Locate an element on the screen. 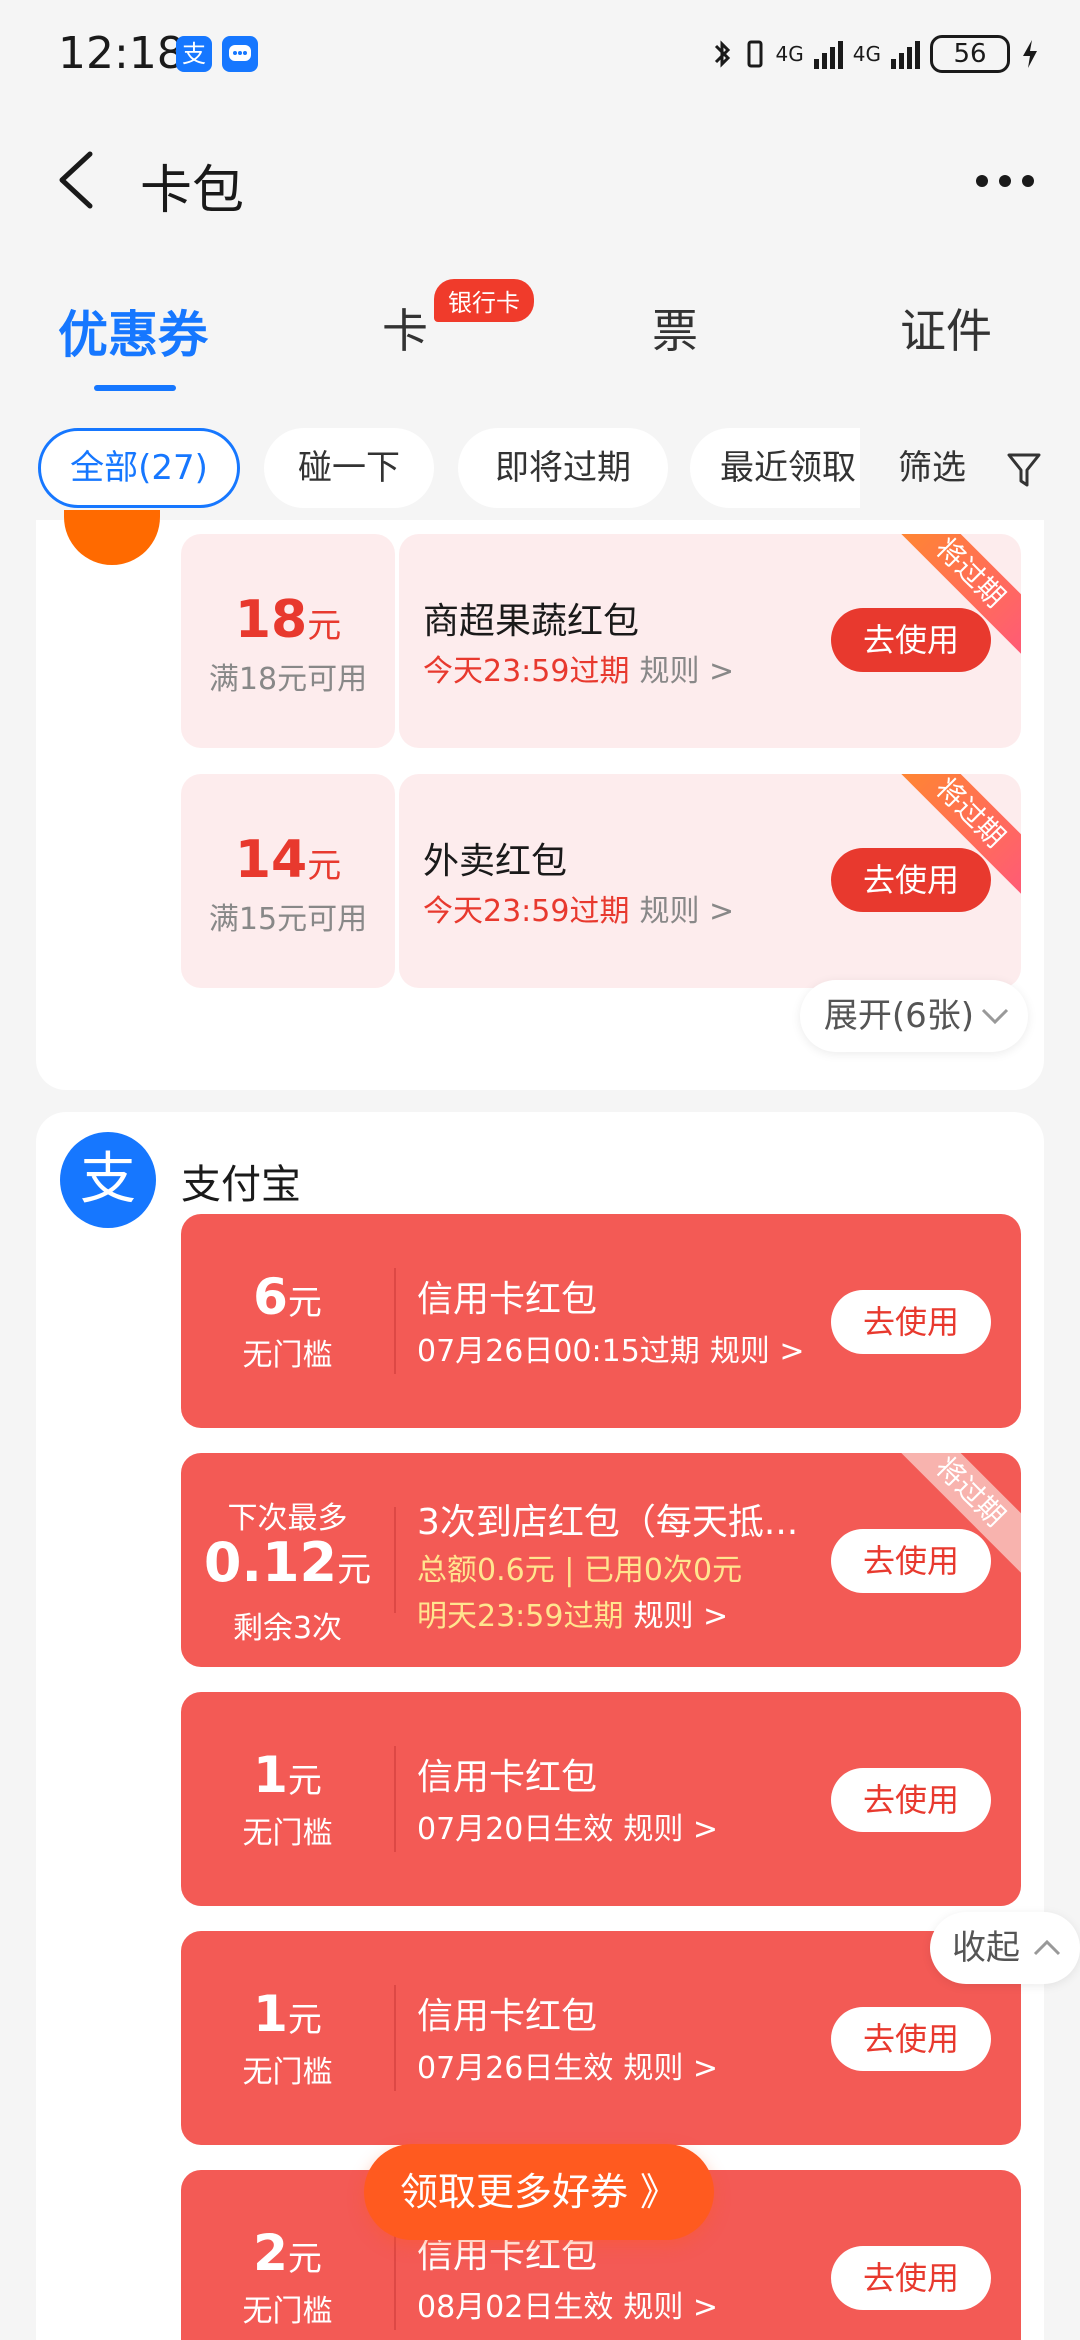  tab-coupons: 优惠券 is located at coordinates (133, 331).